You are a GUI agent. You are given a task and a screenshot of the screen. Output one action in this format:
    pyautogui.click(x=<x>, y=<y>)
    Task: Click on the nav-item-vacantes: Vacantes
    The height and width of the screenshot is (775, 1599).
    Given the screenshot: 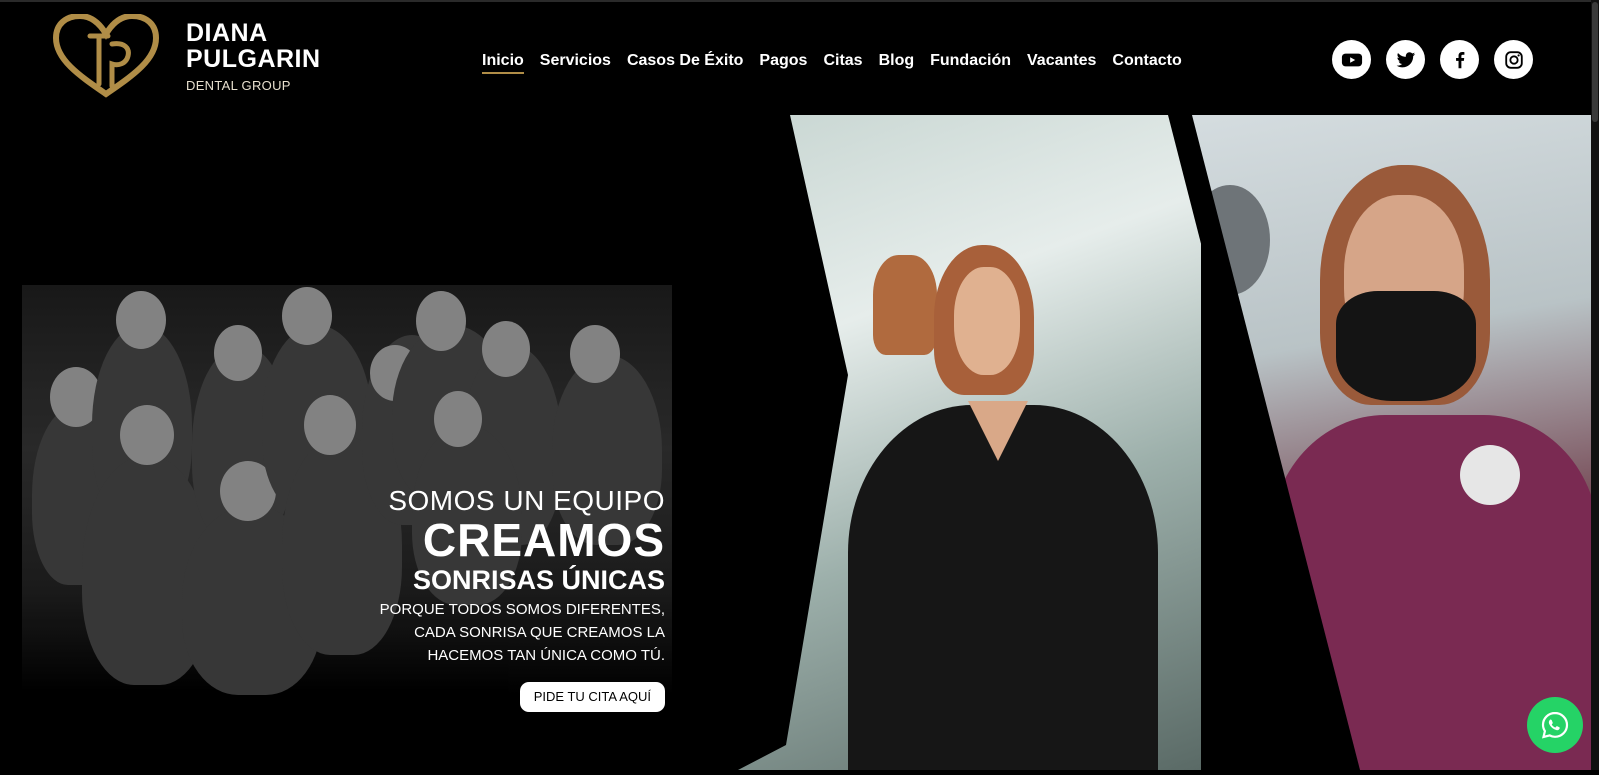 What is the action you would take?
    pyautogui.click(x=1061, y=62)
    